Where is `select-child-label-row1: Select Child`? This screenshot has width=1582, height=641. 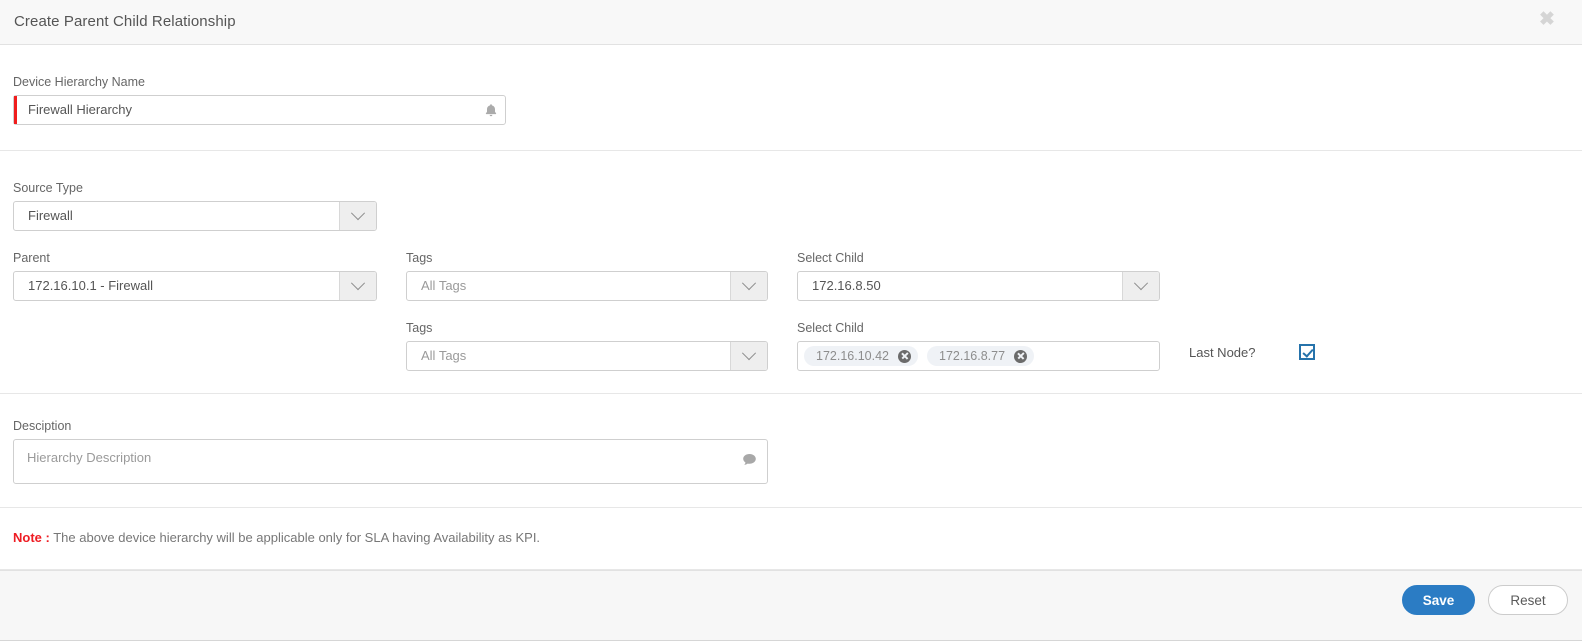 select-child-label-row1: Select Child is located at coordinates (830, 258).